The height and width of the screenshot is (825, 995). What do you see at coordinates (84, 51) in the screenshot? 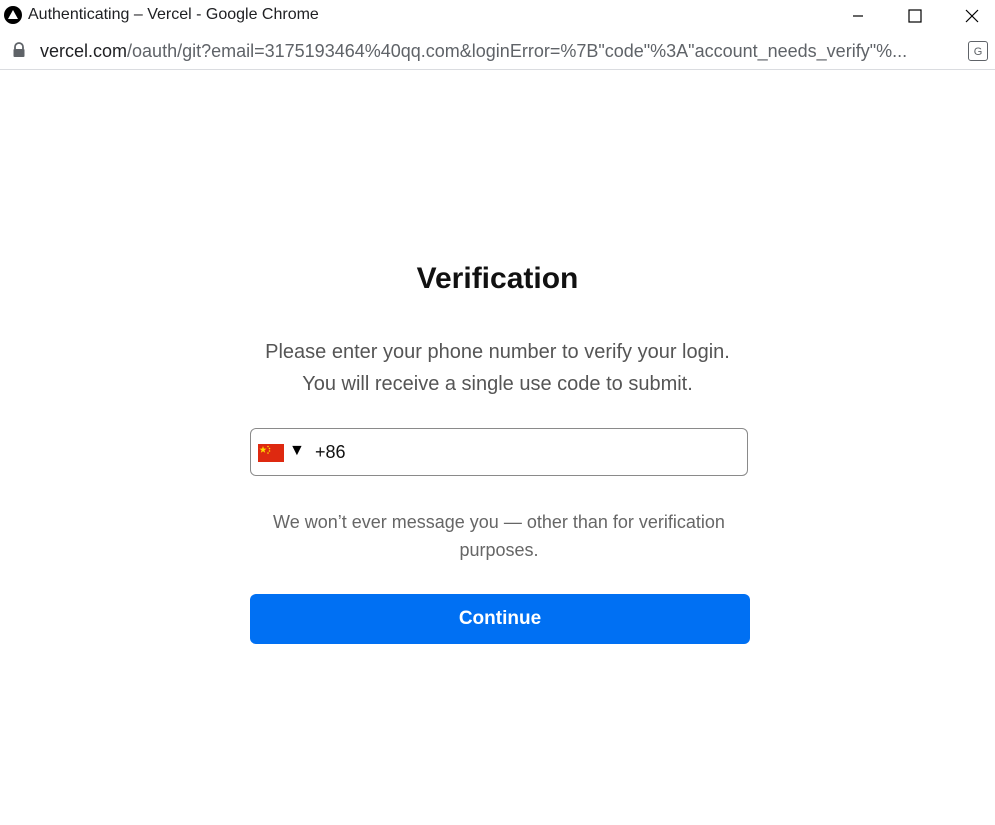
I see `url-host: vercel.com` at bounding box center [84, 51].